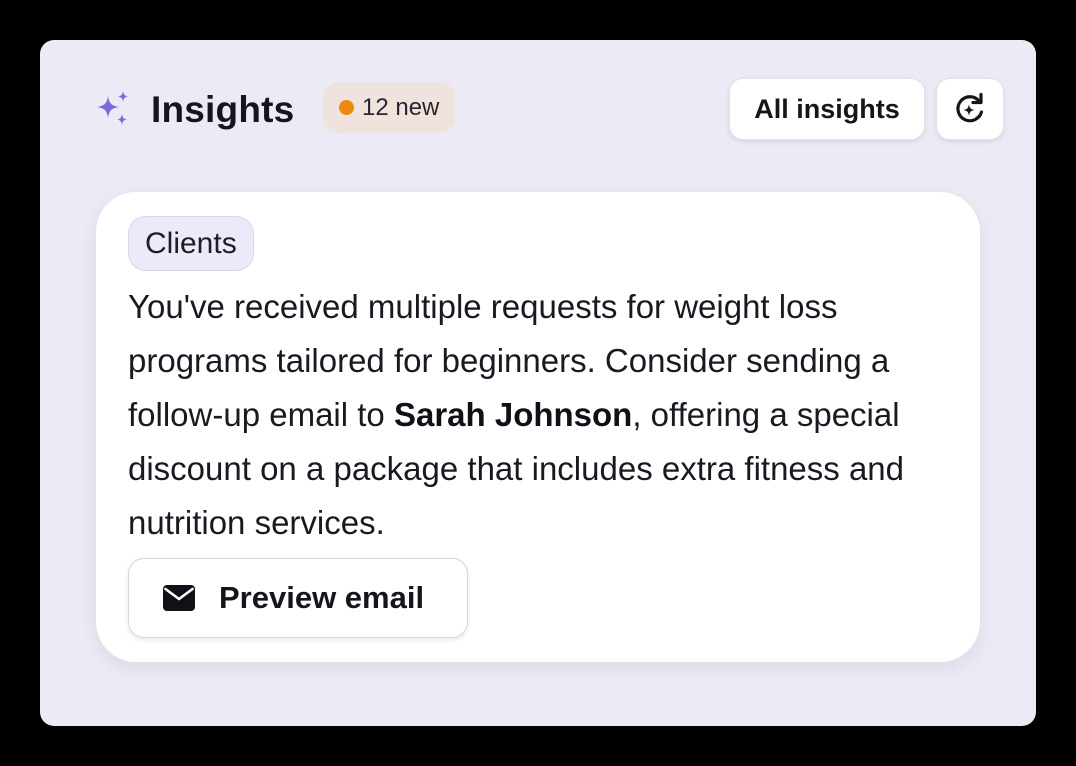 The image size is (1076, 766). I want to click on preview-email-label: Preview email, so click(322, 597).